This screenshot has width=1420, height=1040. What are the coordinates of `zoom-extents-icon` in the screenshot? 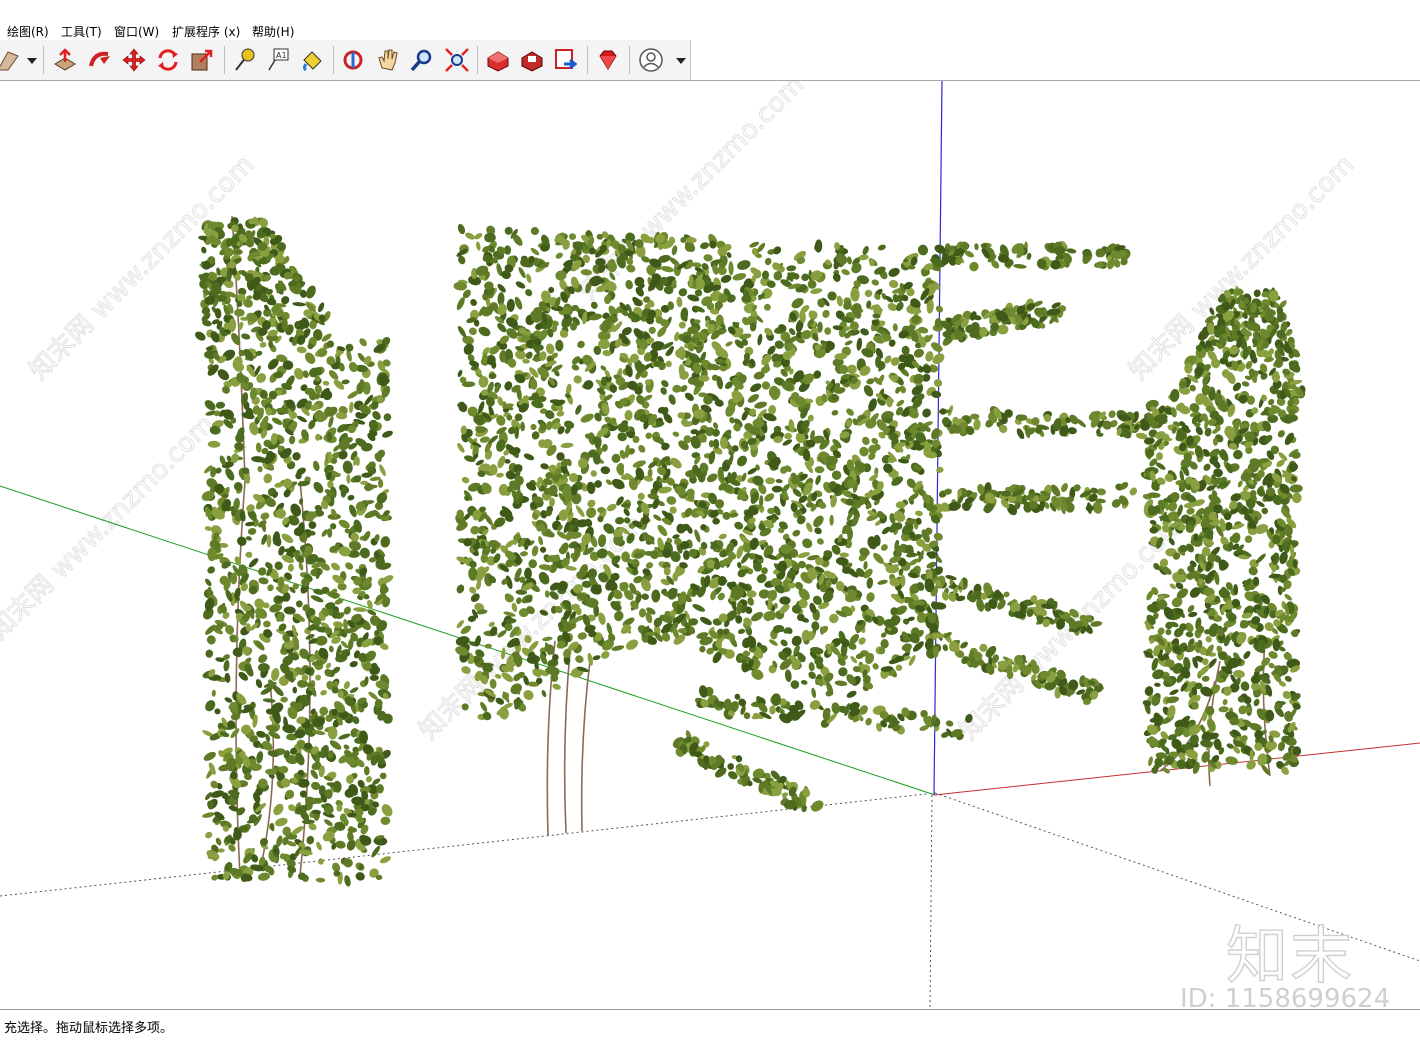 It's located at (457, 60).